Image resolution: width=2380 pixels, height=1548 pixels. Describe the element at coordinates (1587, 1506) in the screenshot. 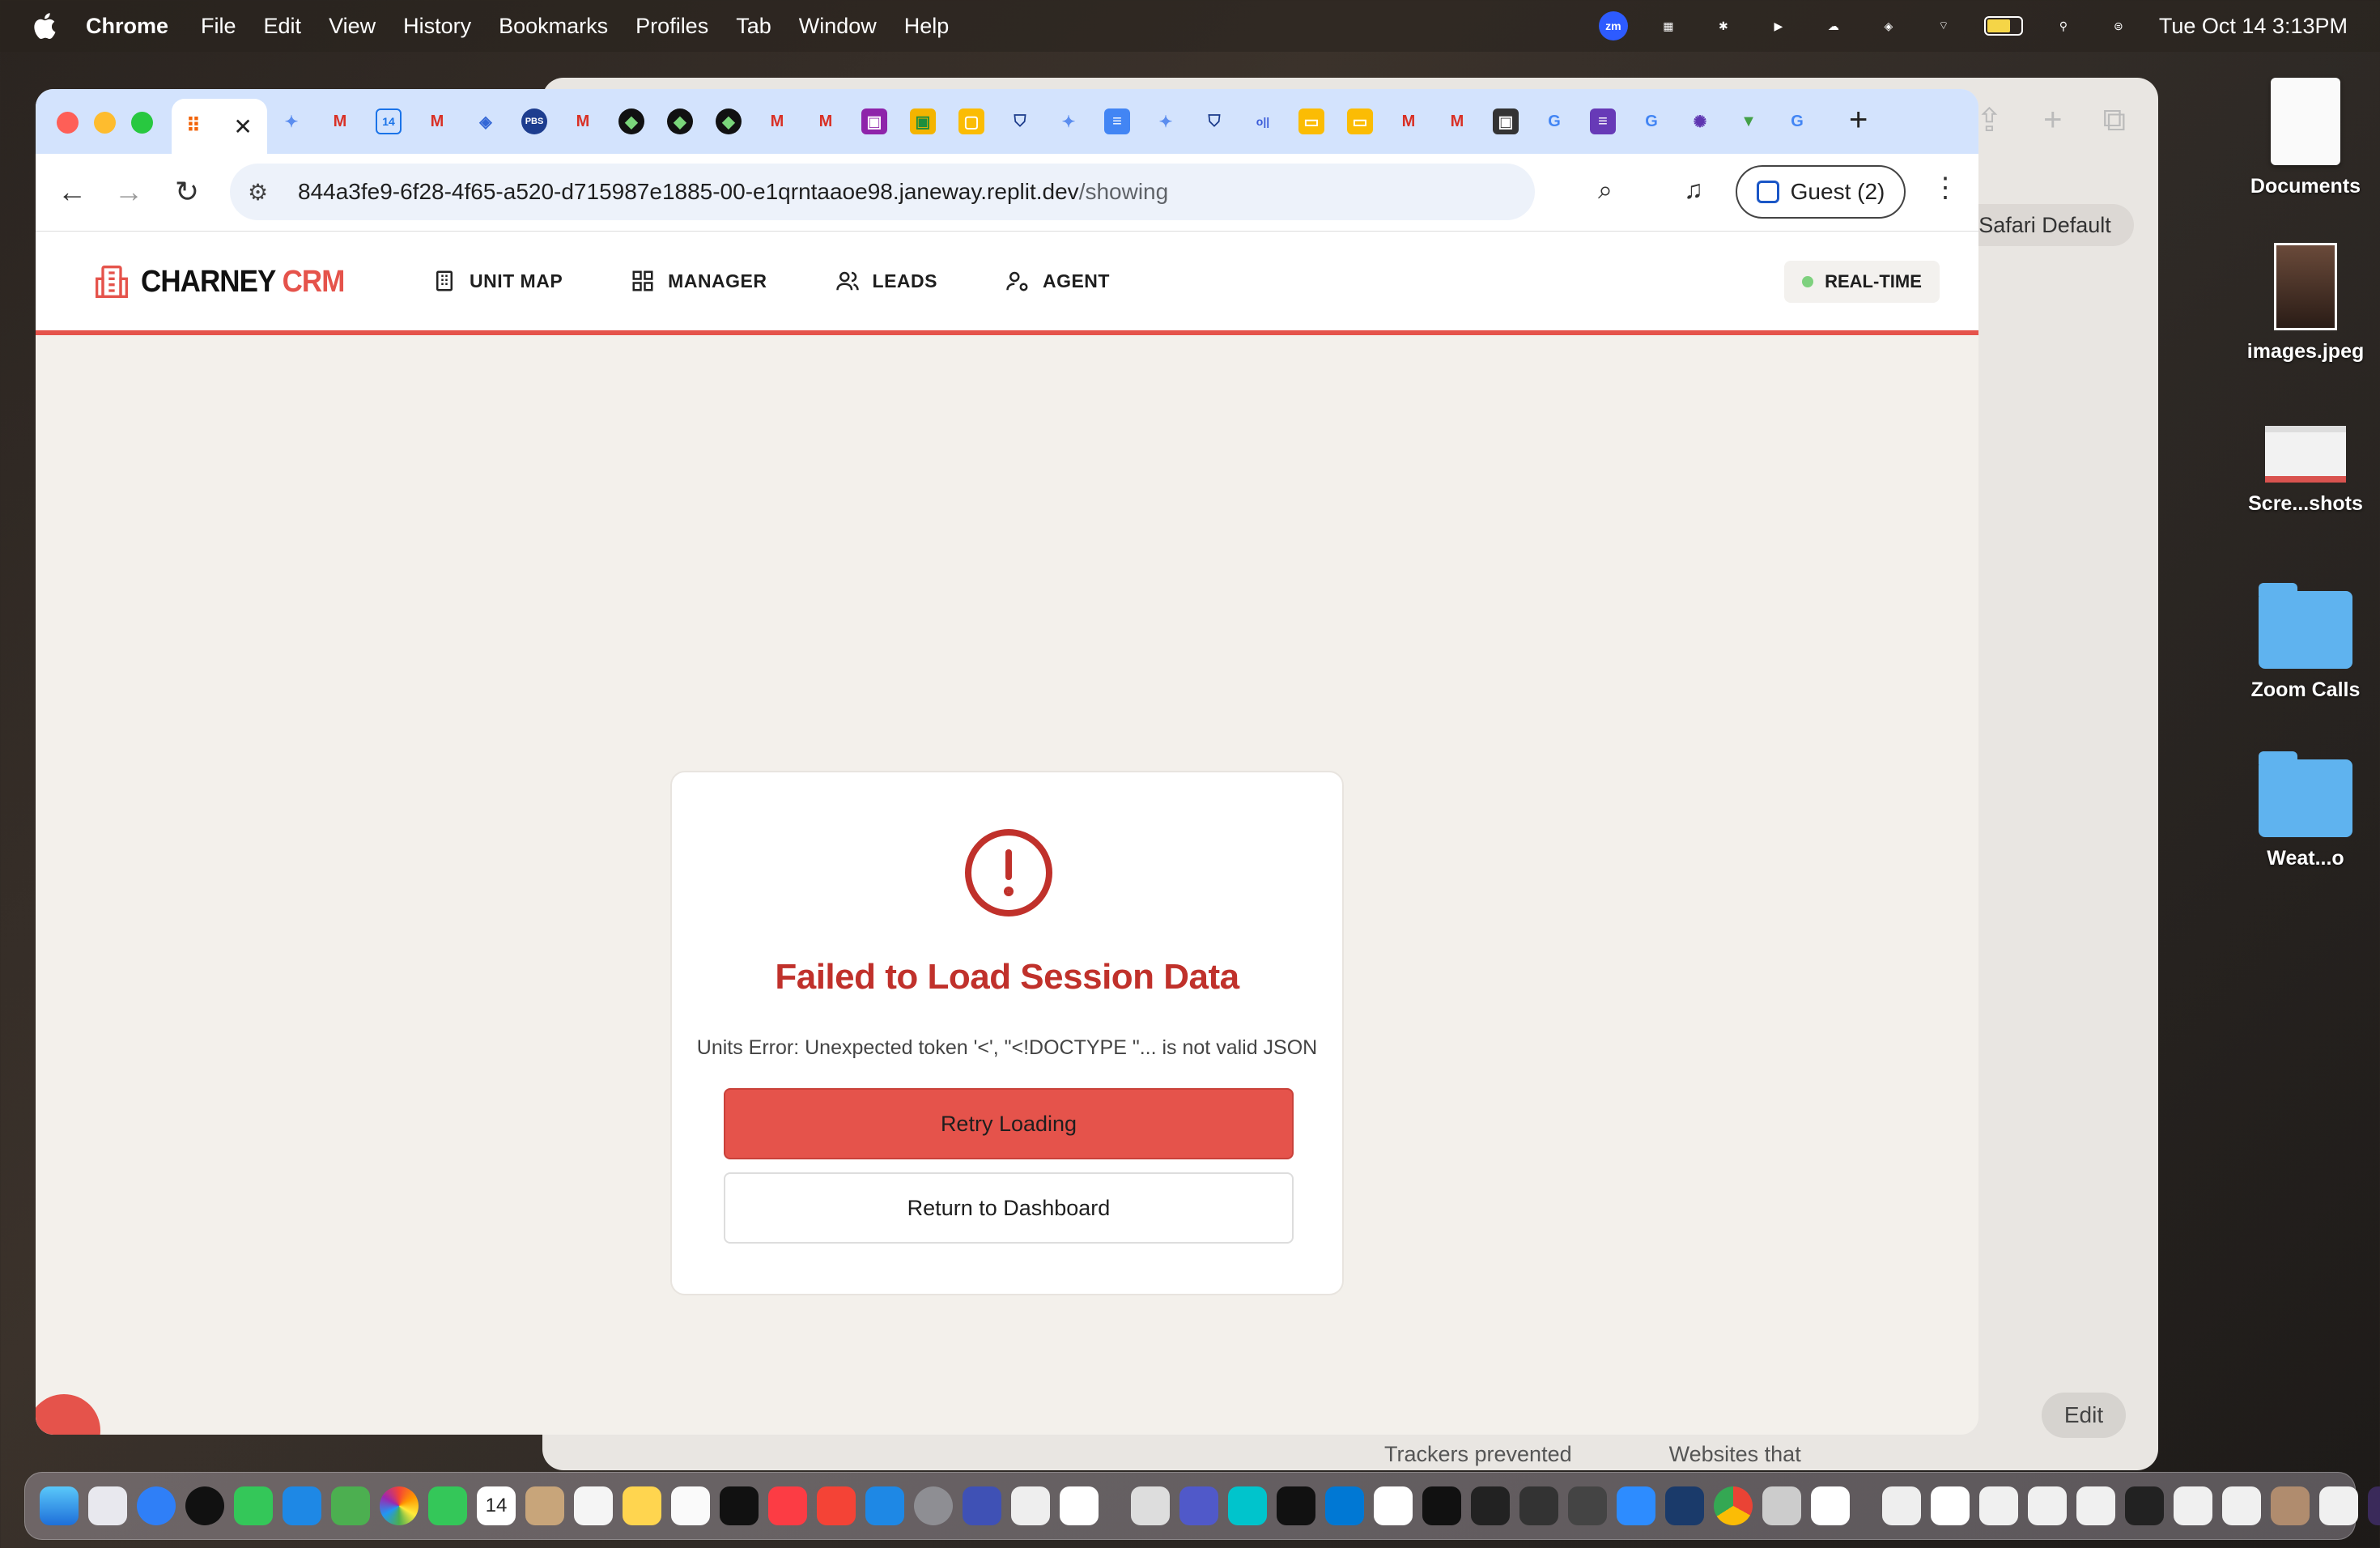

I see `screen-icon` at that location.